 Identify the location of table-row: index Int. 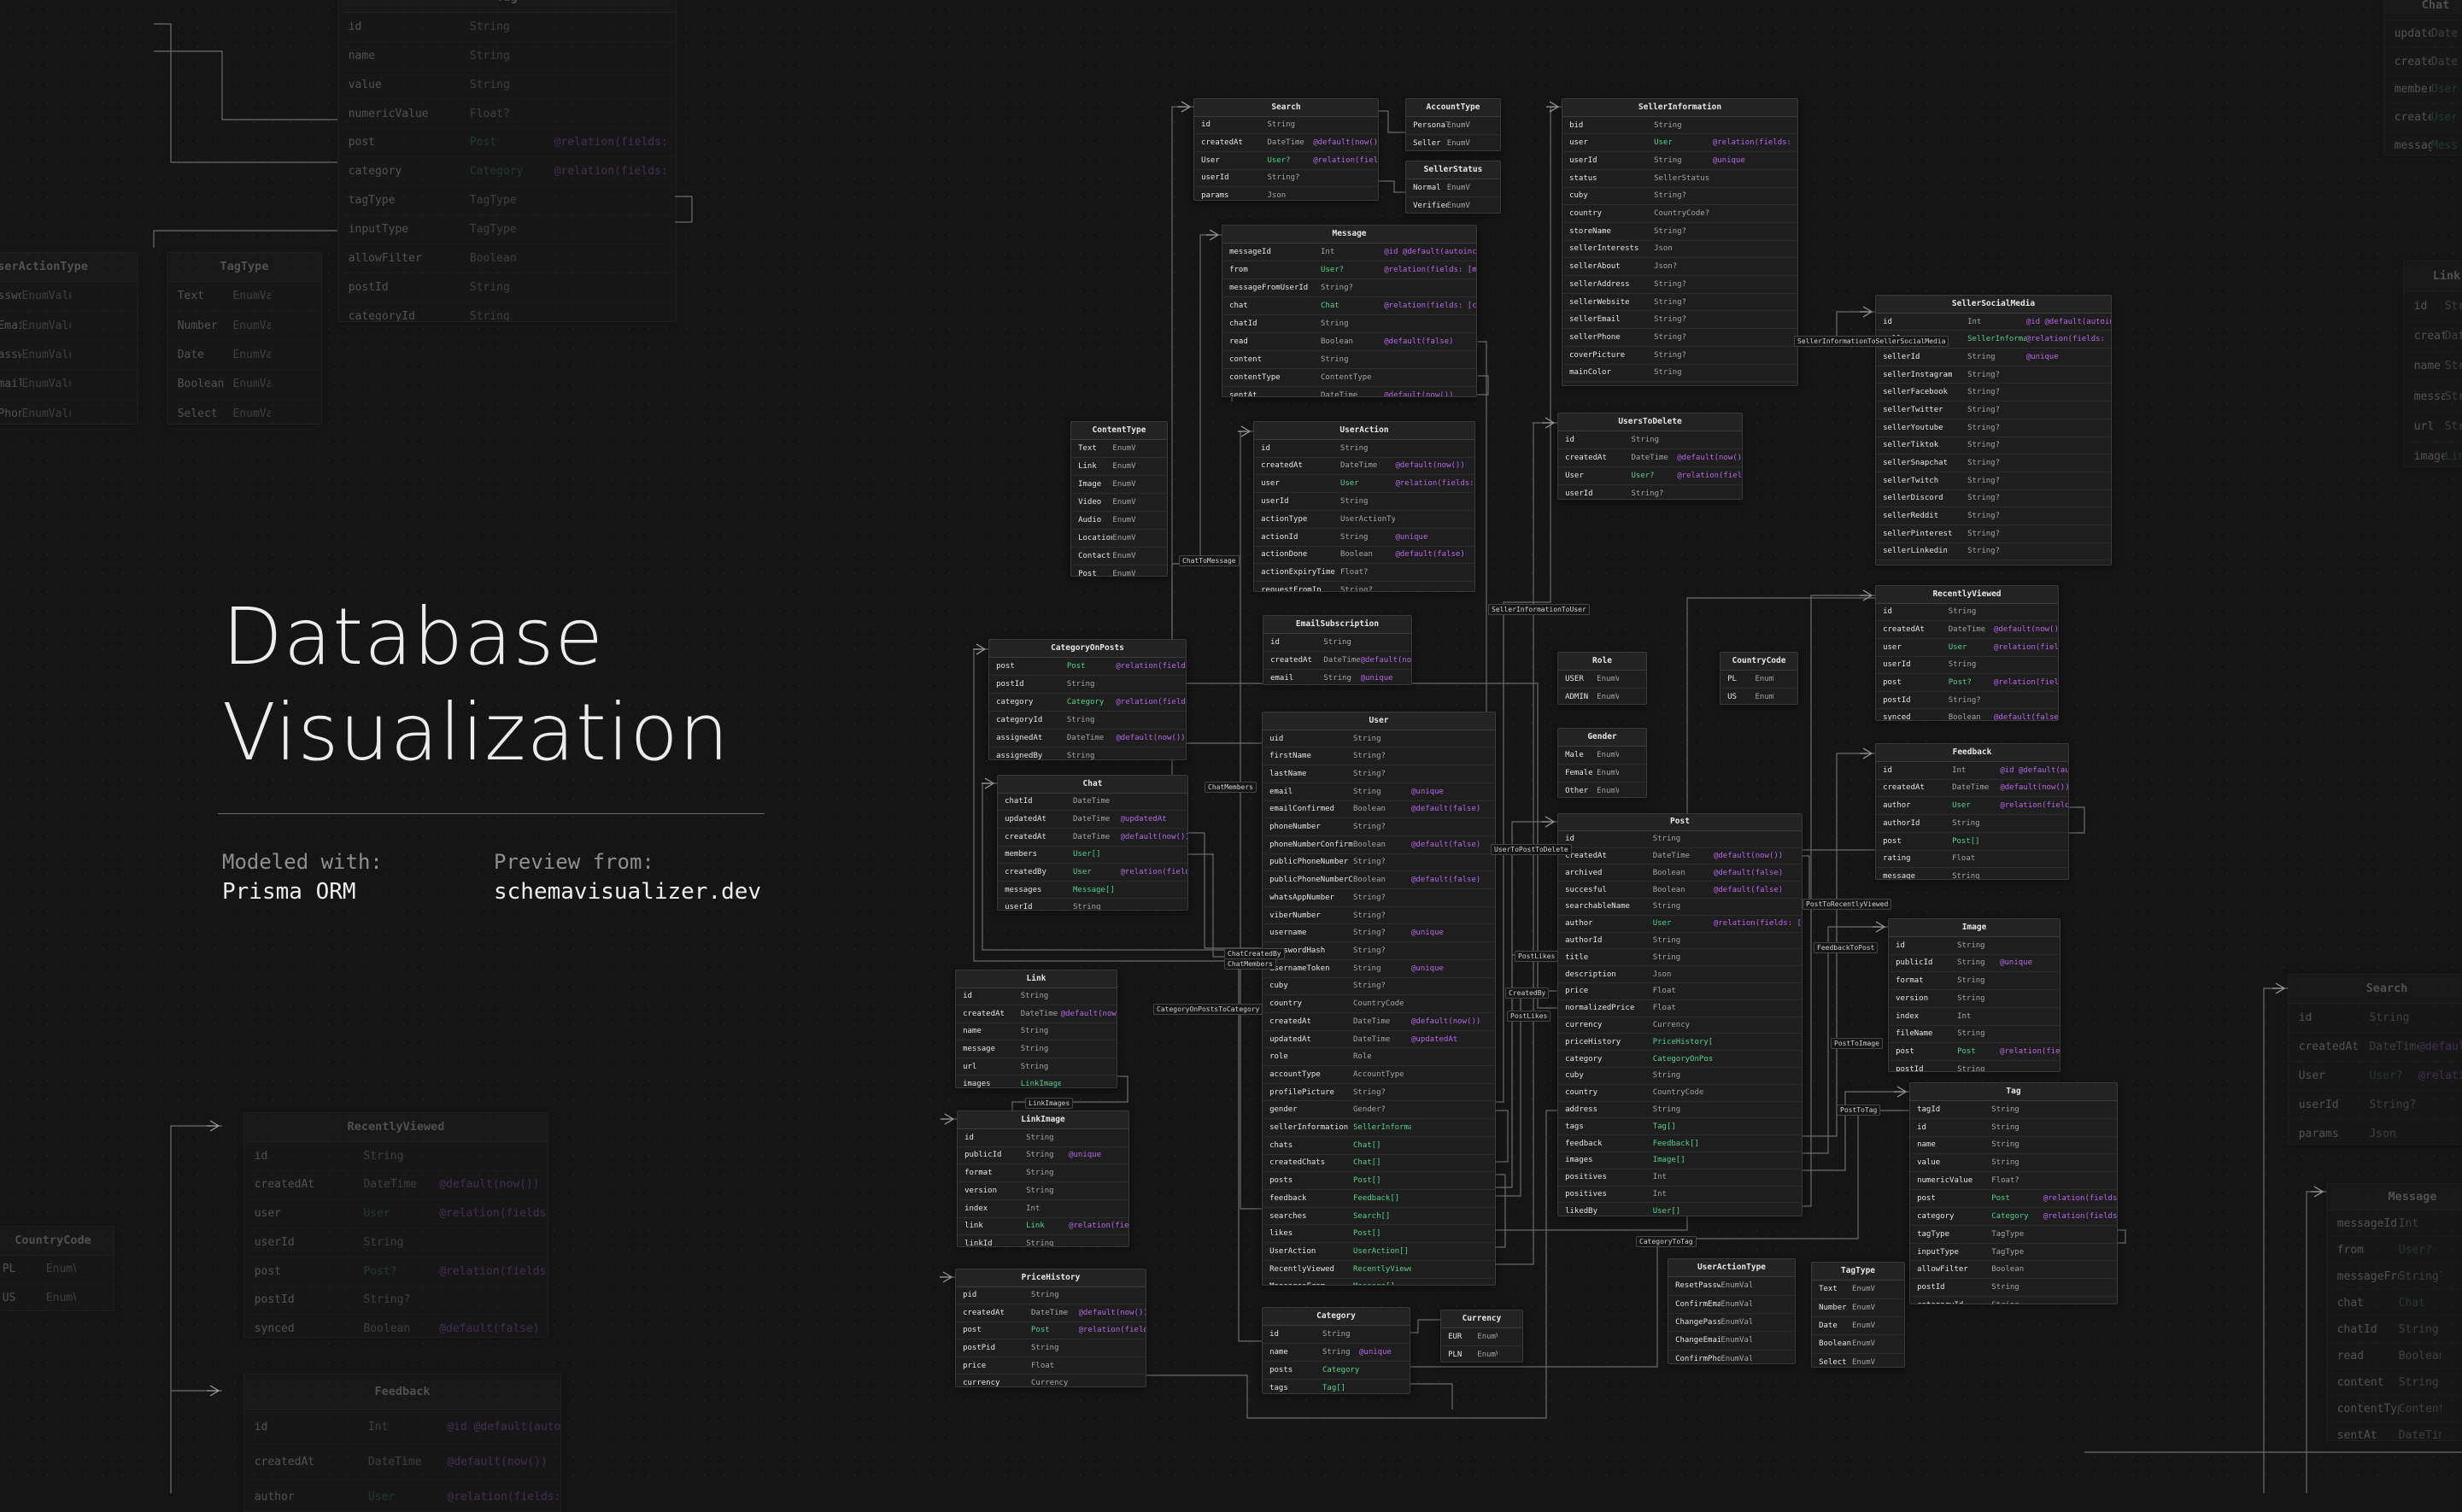
(1043, 1209).